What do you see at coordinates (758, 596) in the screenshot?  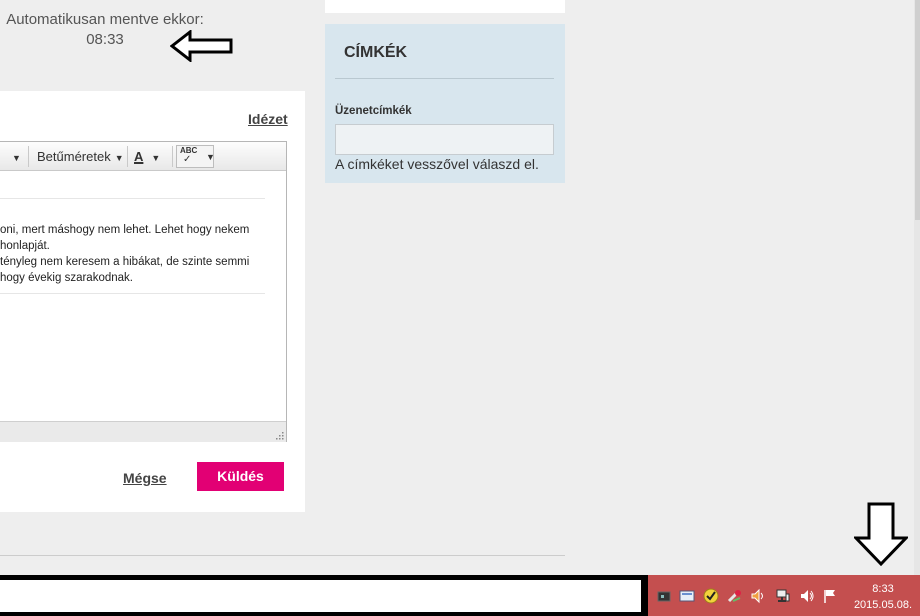 I see `volume-icon` at bounding box center [758, 596].